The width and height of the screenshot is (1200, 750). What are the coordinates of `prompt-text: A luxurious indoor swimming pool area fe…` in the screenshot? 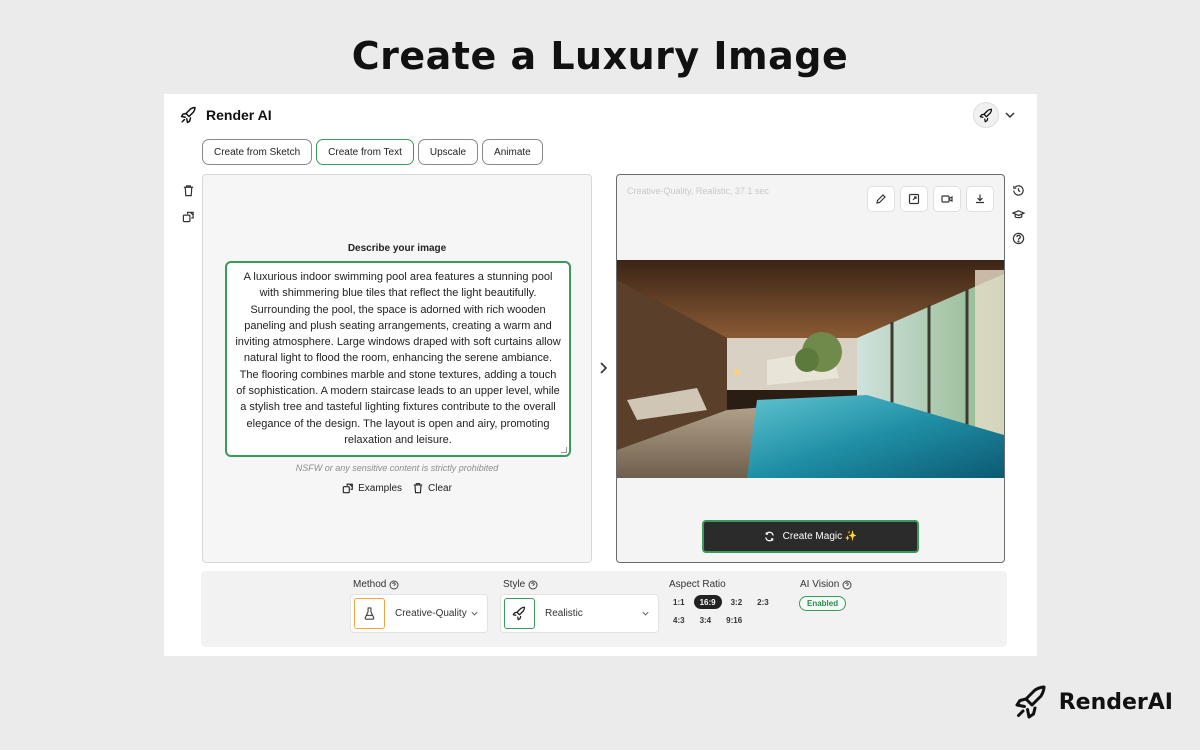 It's located at (398, 358).